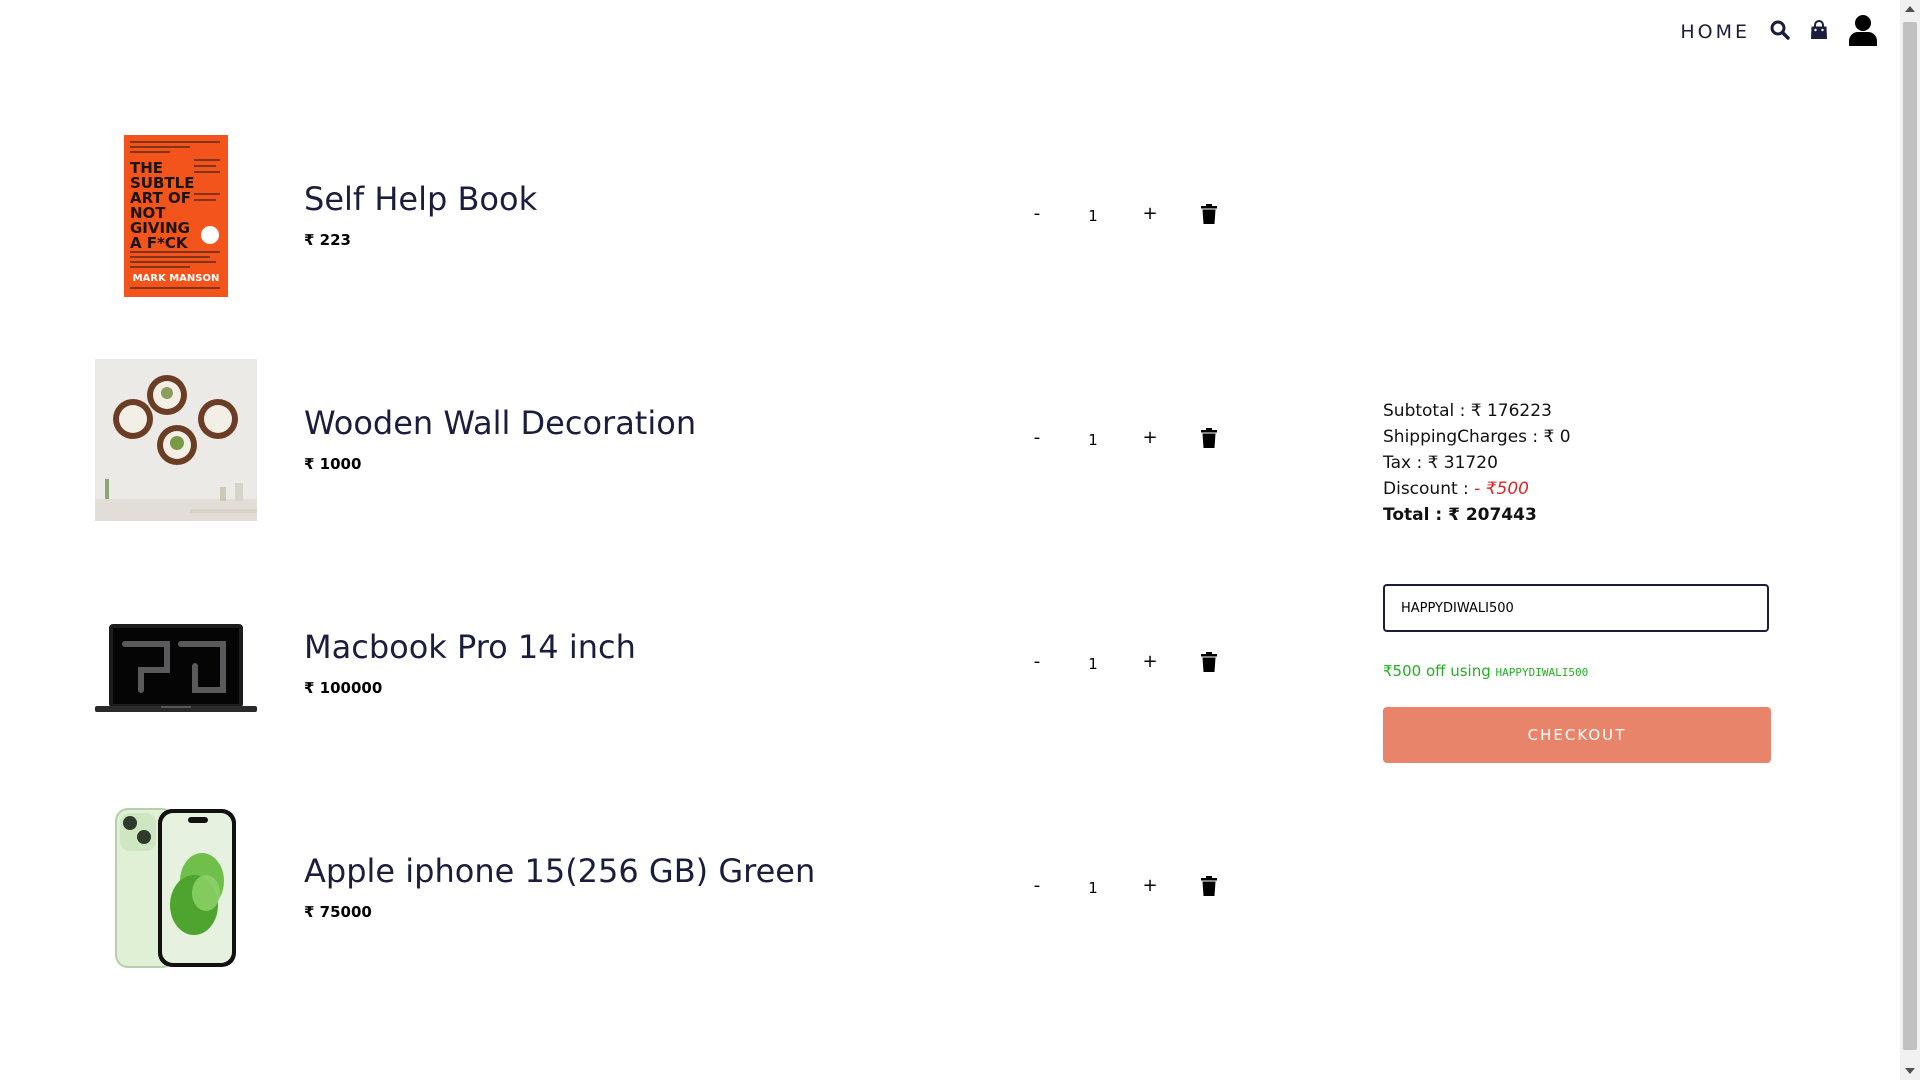 This screenshot has width=1920, height=1080. I want to click on tax-line: Tax : ₹ 31720, so click(1440, 463).